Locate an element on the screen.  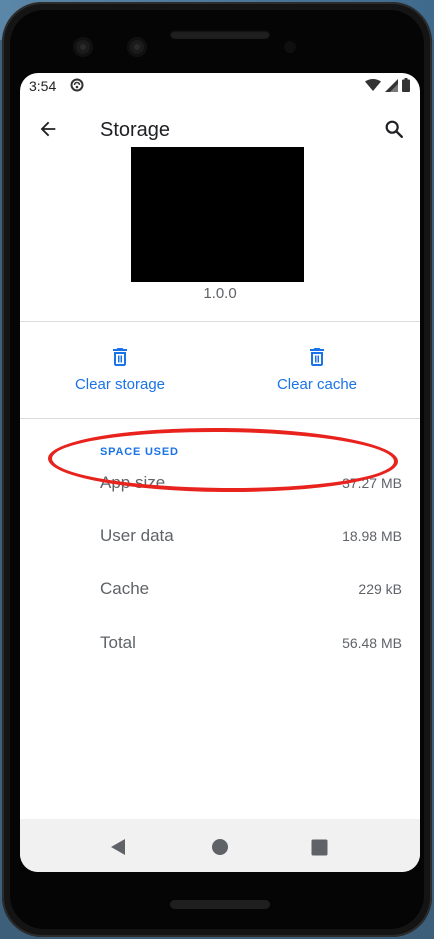
nav-back-button is located at coordinates (118, 847).